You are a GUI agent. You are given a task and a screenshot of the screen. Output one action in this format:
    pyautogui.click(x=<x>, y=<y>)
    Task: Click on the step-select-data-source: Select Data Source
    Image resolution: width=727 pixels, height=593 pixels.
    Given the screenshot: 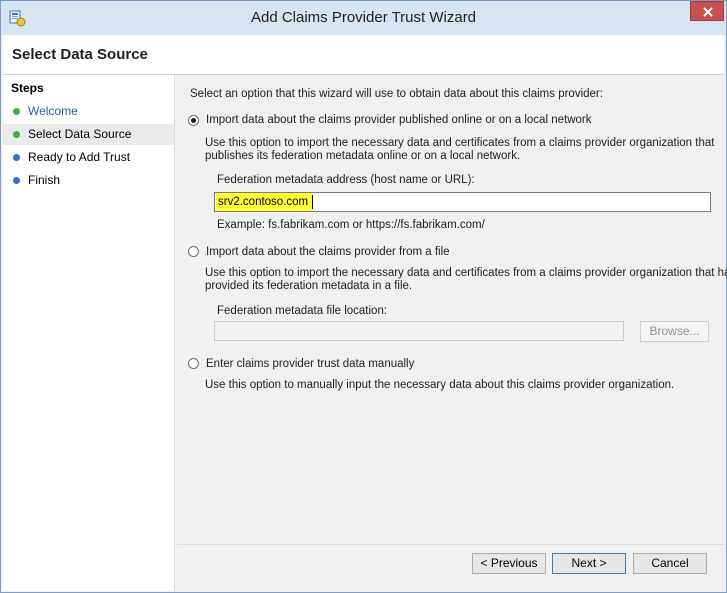 What is the action you would take?
    pyautogui.click(x=88, y=134)
    